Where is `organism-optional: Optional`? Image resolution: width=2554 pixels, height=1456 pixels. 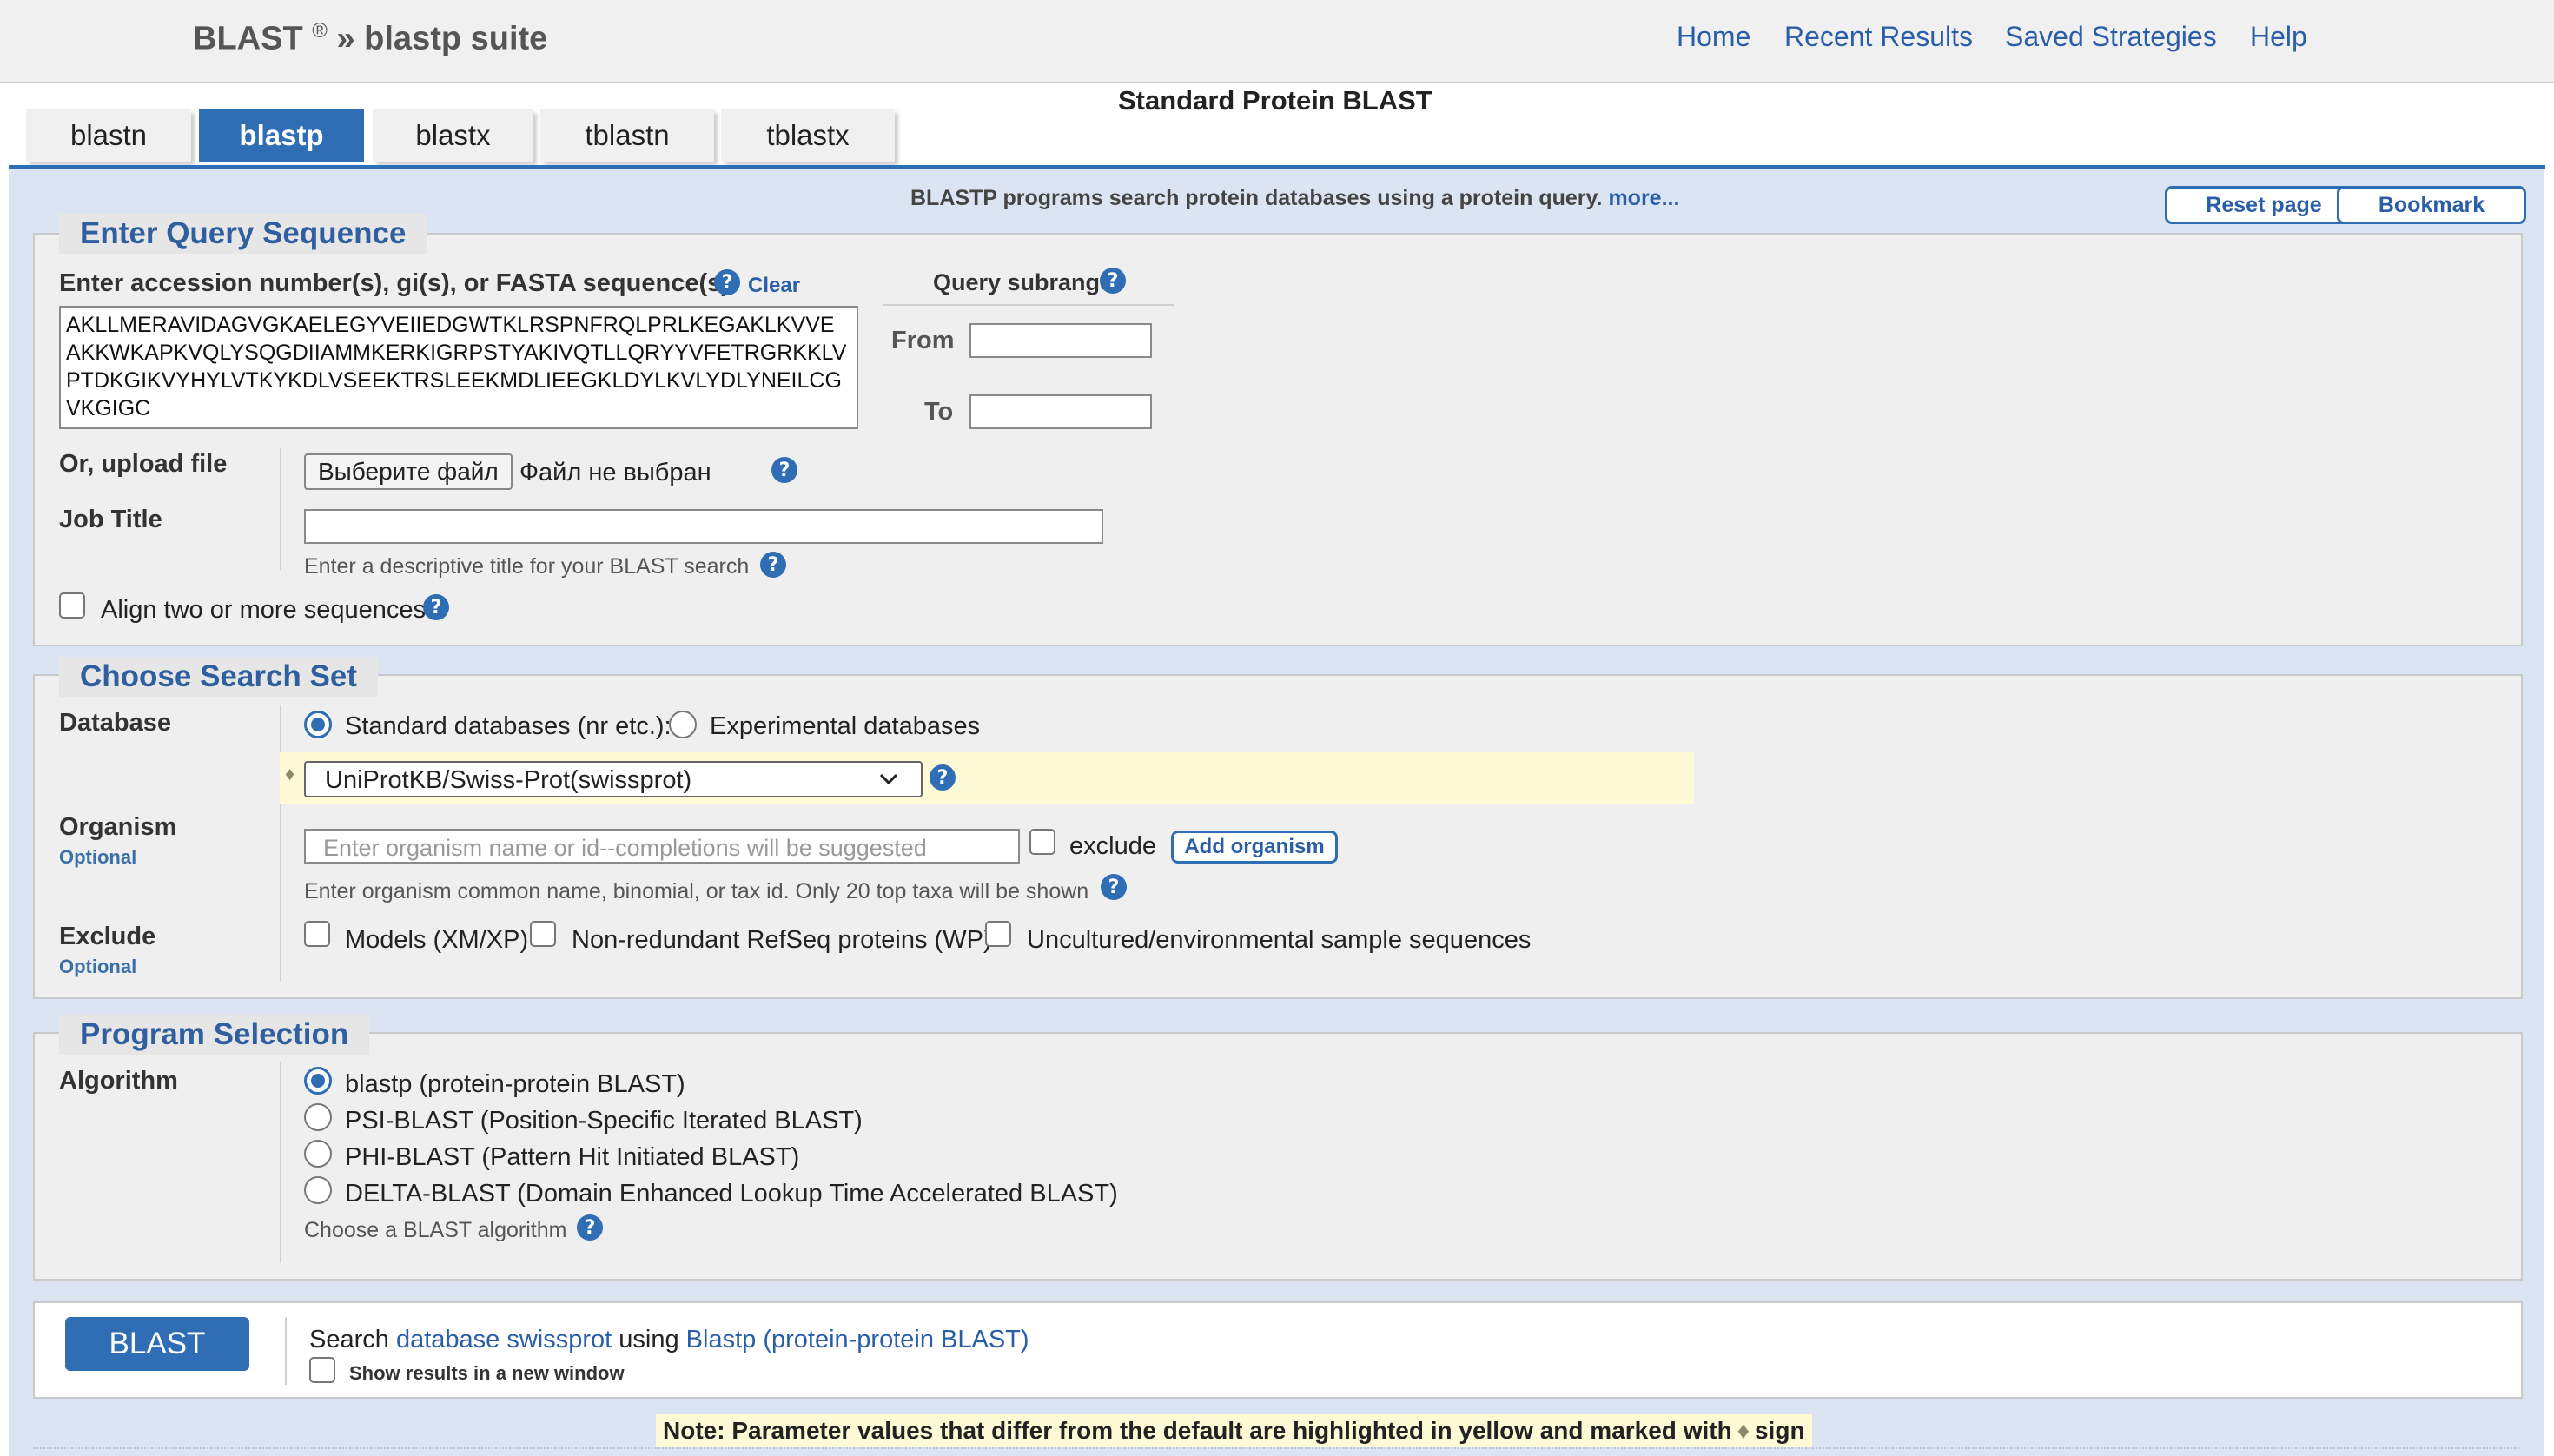
organism-optional: Optional is located at coordinates (98, 857).